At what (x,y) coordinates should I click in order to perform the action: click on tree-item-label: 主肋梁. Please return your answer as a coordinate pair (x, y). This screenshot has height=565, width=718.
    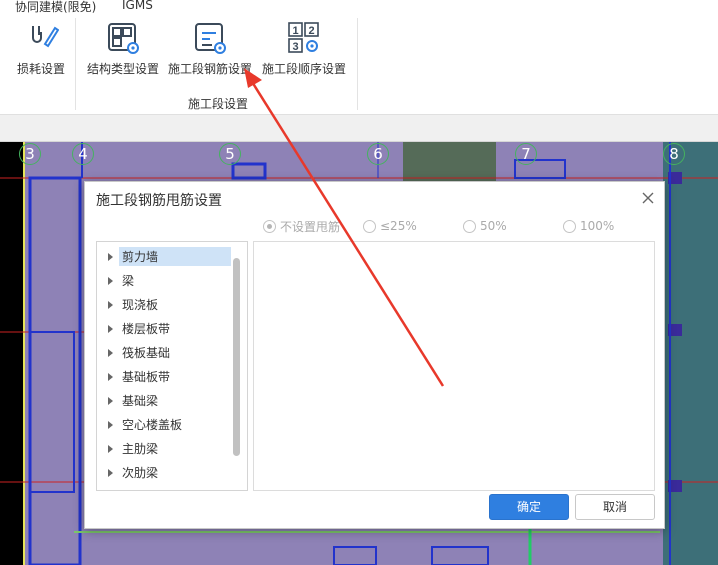
    Looking at the image, I should click on (140, 449).